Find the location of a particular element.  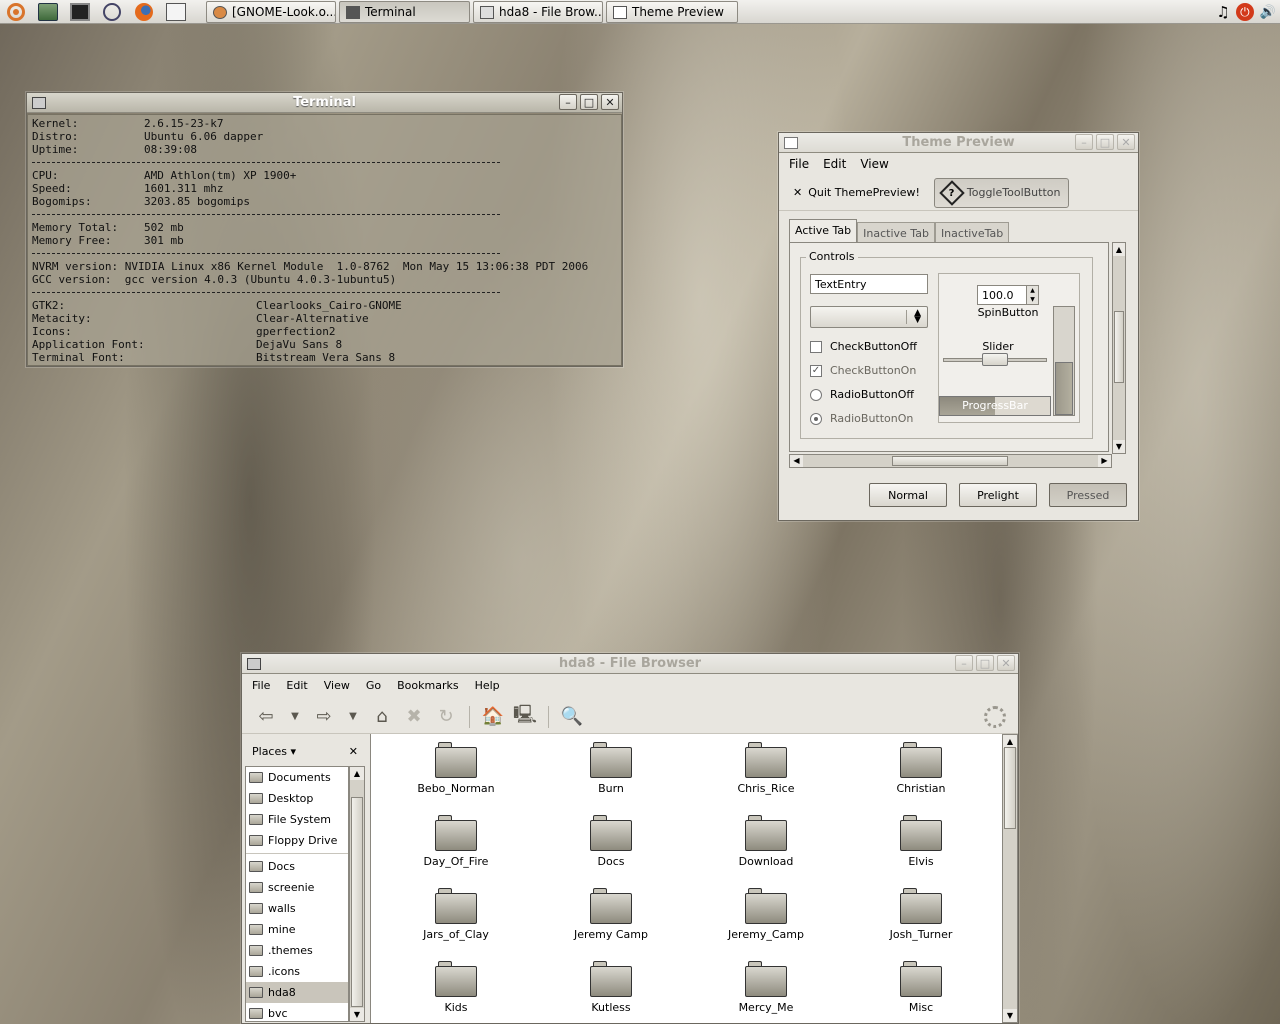

horizontal-scrollbar: ◀ ▶ is located at coordinates (950, 461).